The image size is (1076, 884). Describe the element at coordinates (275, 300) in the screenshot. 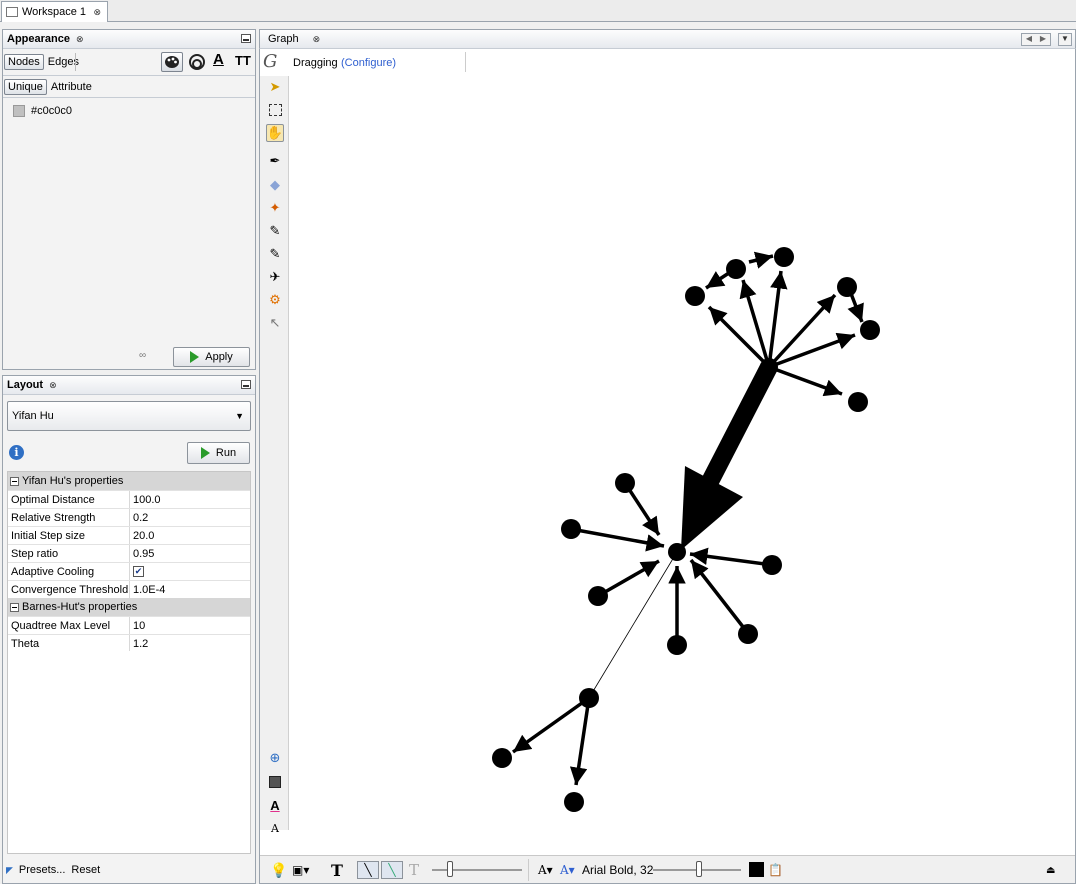

I see `gear-icon: ⚙` at that location.